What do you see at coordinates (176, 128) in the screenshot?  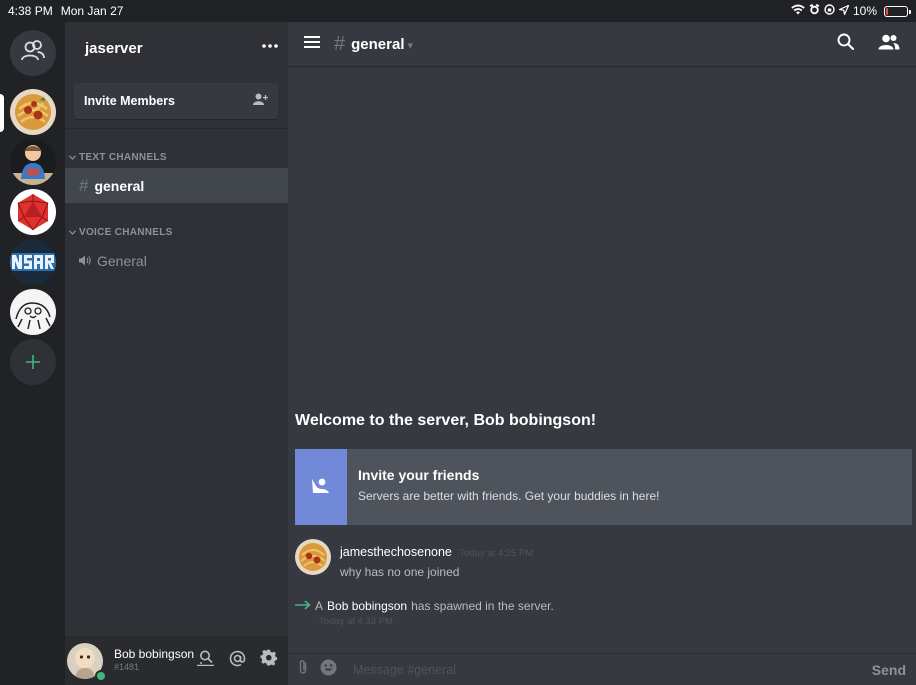 I see `sidebar-divider` at bounding box center [176, 128].